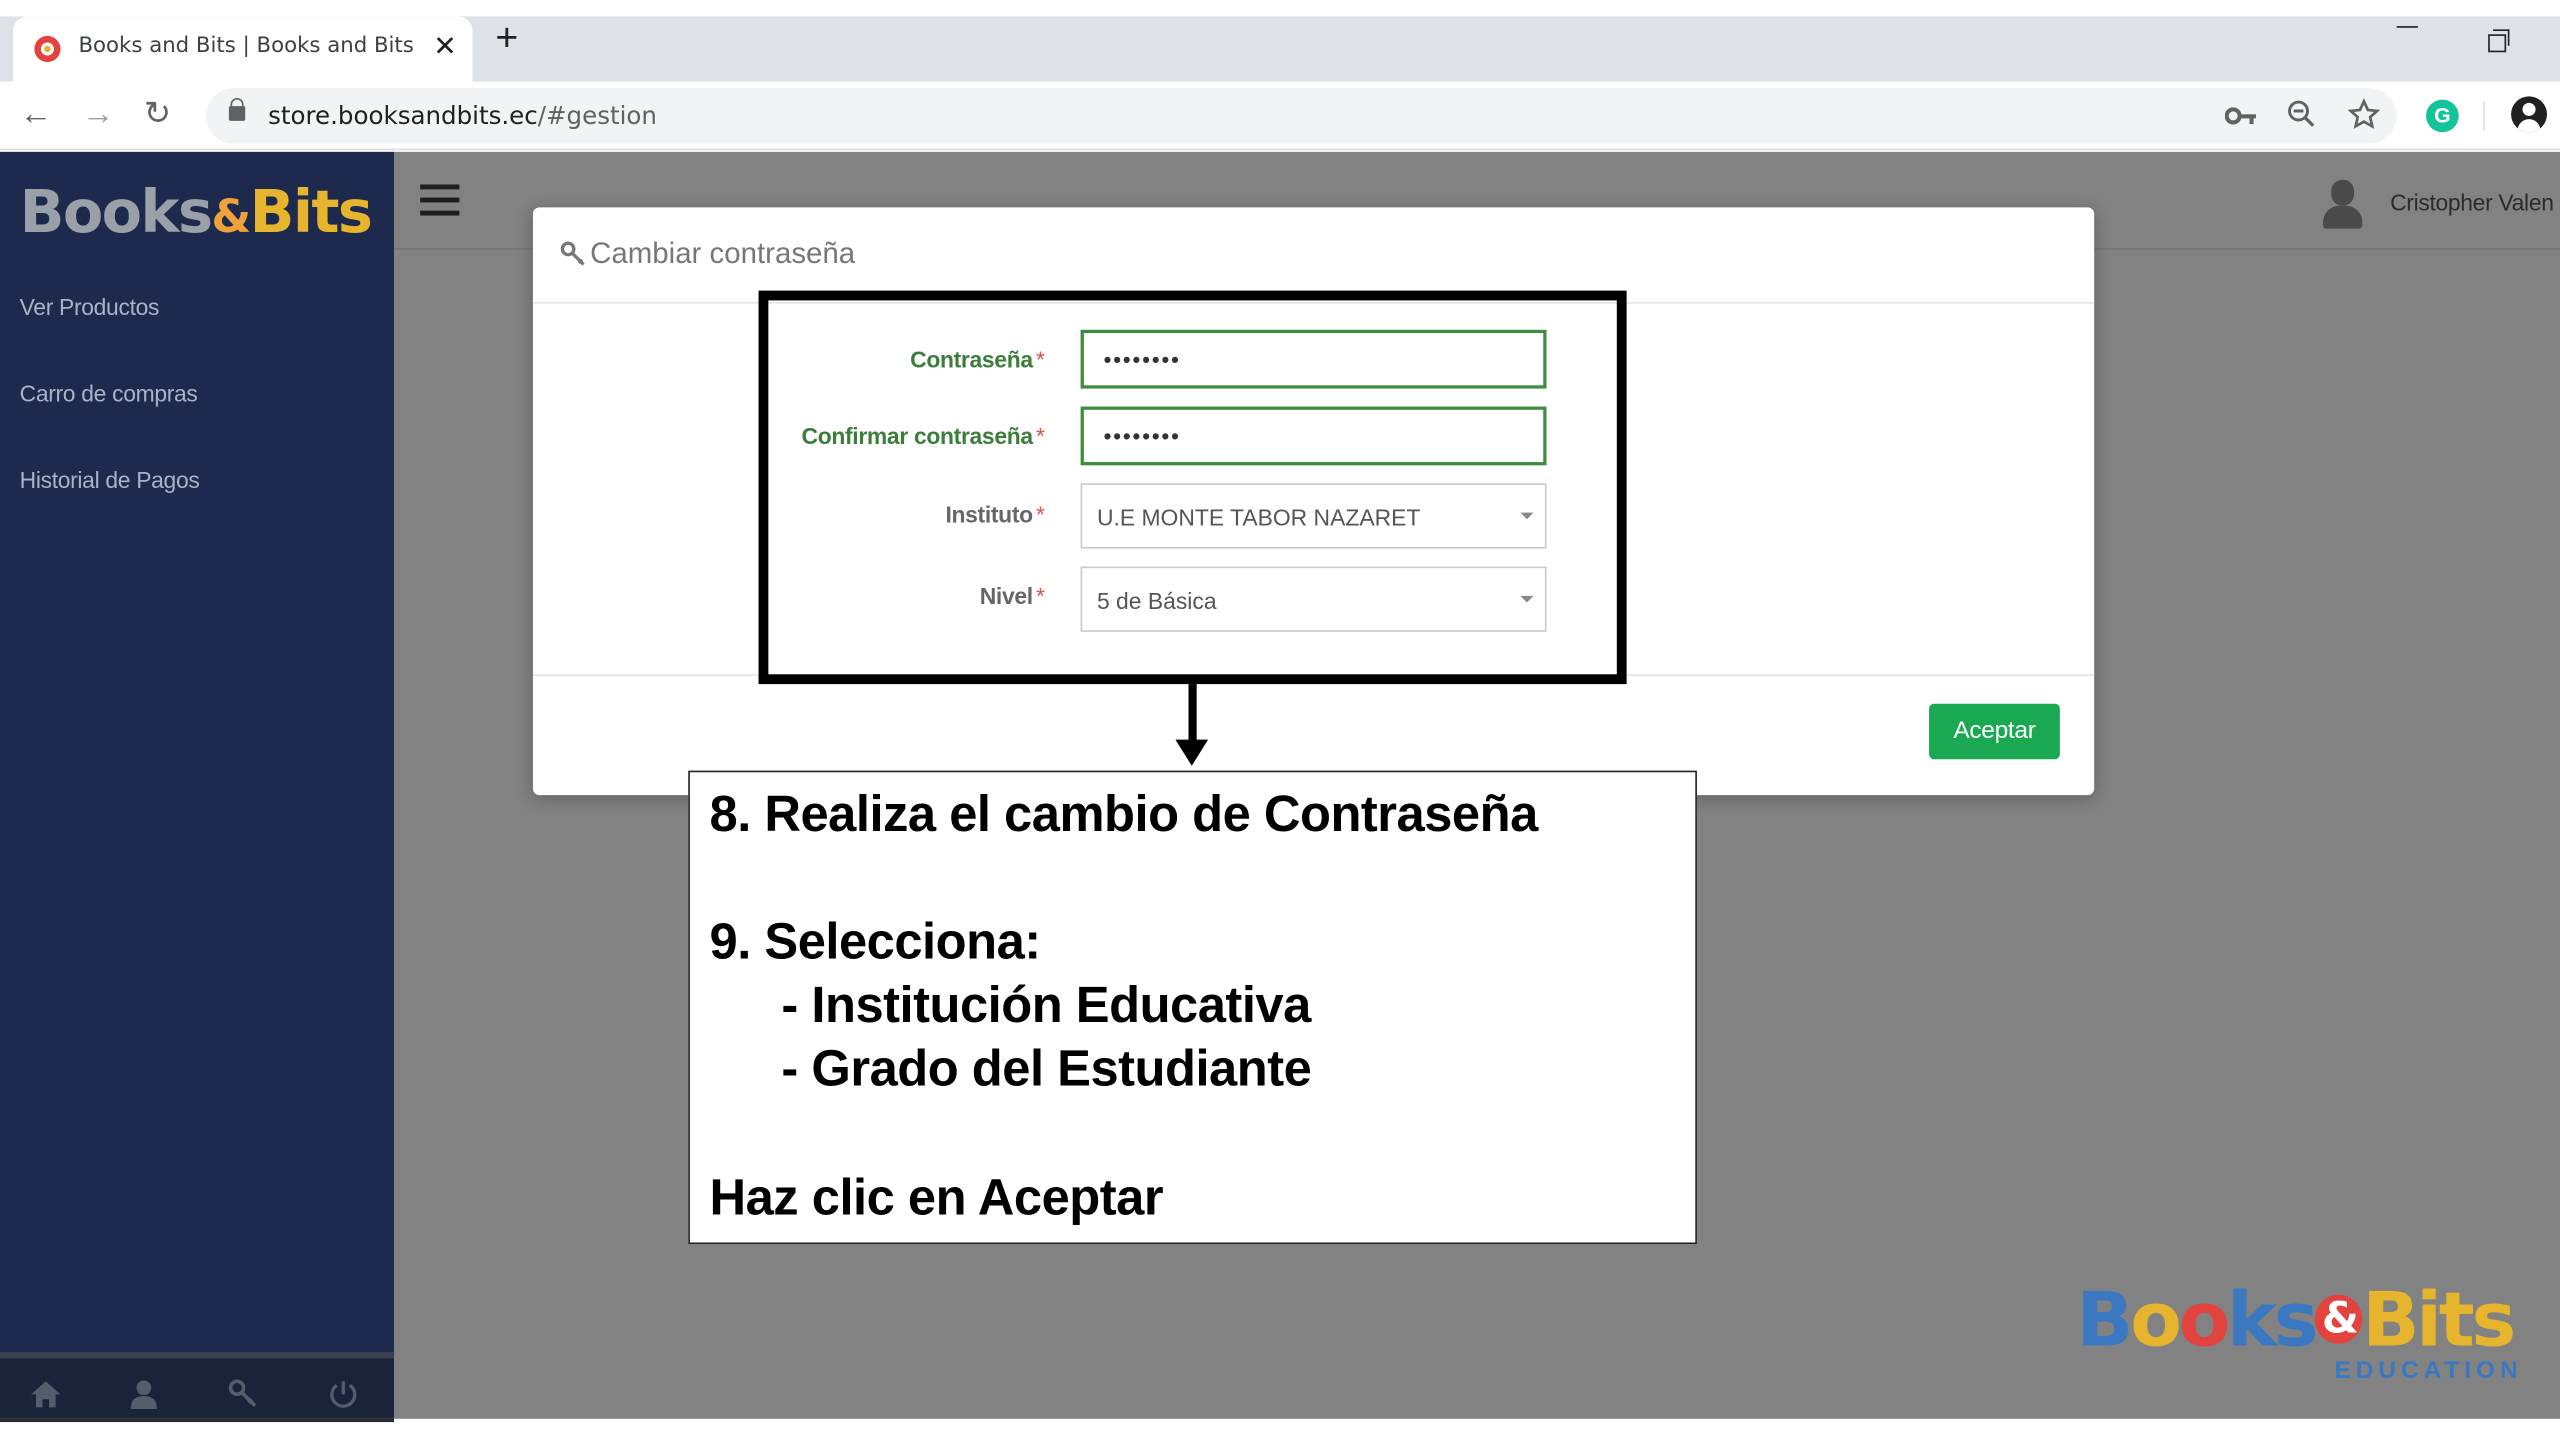 This screenshot has width=2560, height=1440. Describe the element at coordinates (1192, 752) in the screenshot. I see `annotation-arrow-head` at that location.